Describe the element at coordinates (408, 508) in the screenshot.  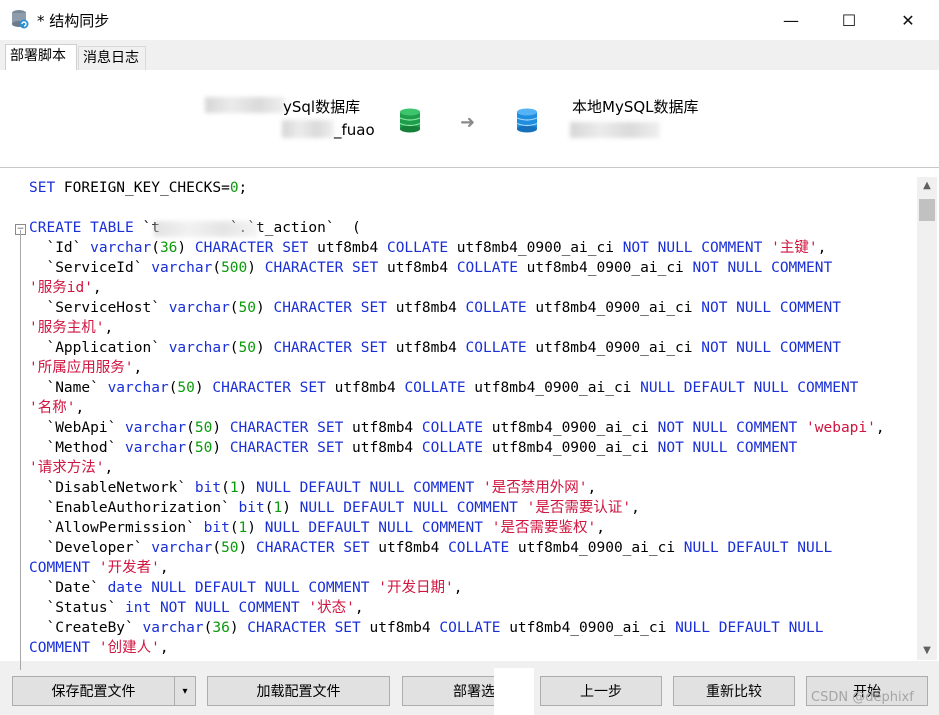
I see `code-token: NULL DEFAULT NULL COMMENT` at that location.